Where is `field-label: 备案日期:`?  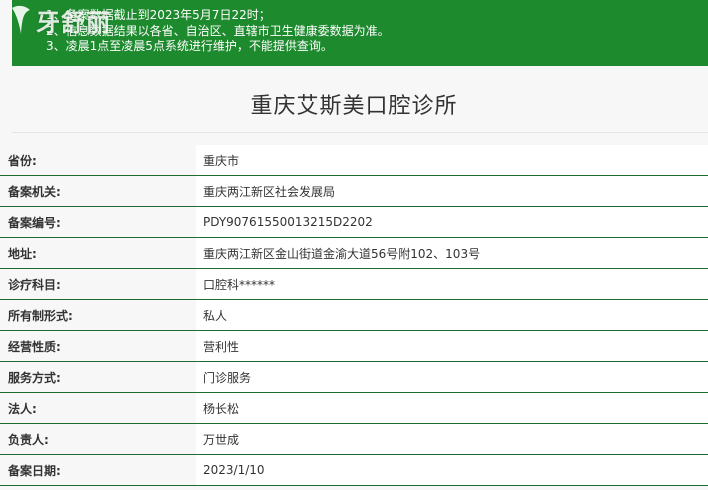 field-label: 备案日期: is located at coordinates (98, 470).